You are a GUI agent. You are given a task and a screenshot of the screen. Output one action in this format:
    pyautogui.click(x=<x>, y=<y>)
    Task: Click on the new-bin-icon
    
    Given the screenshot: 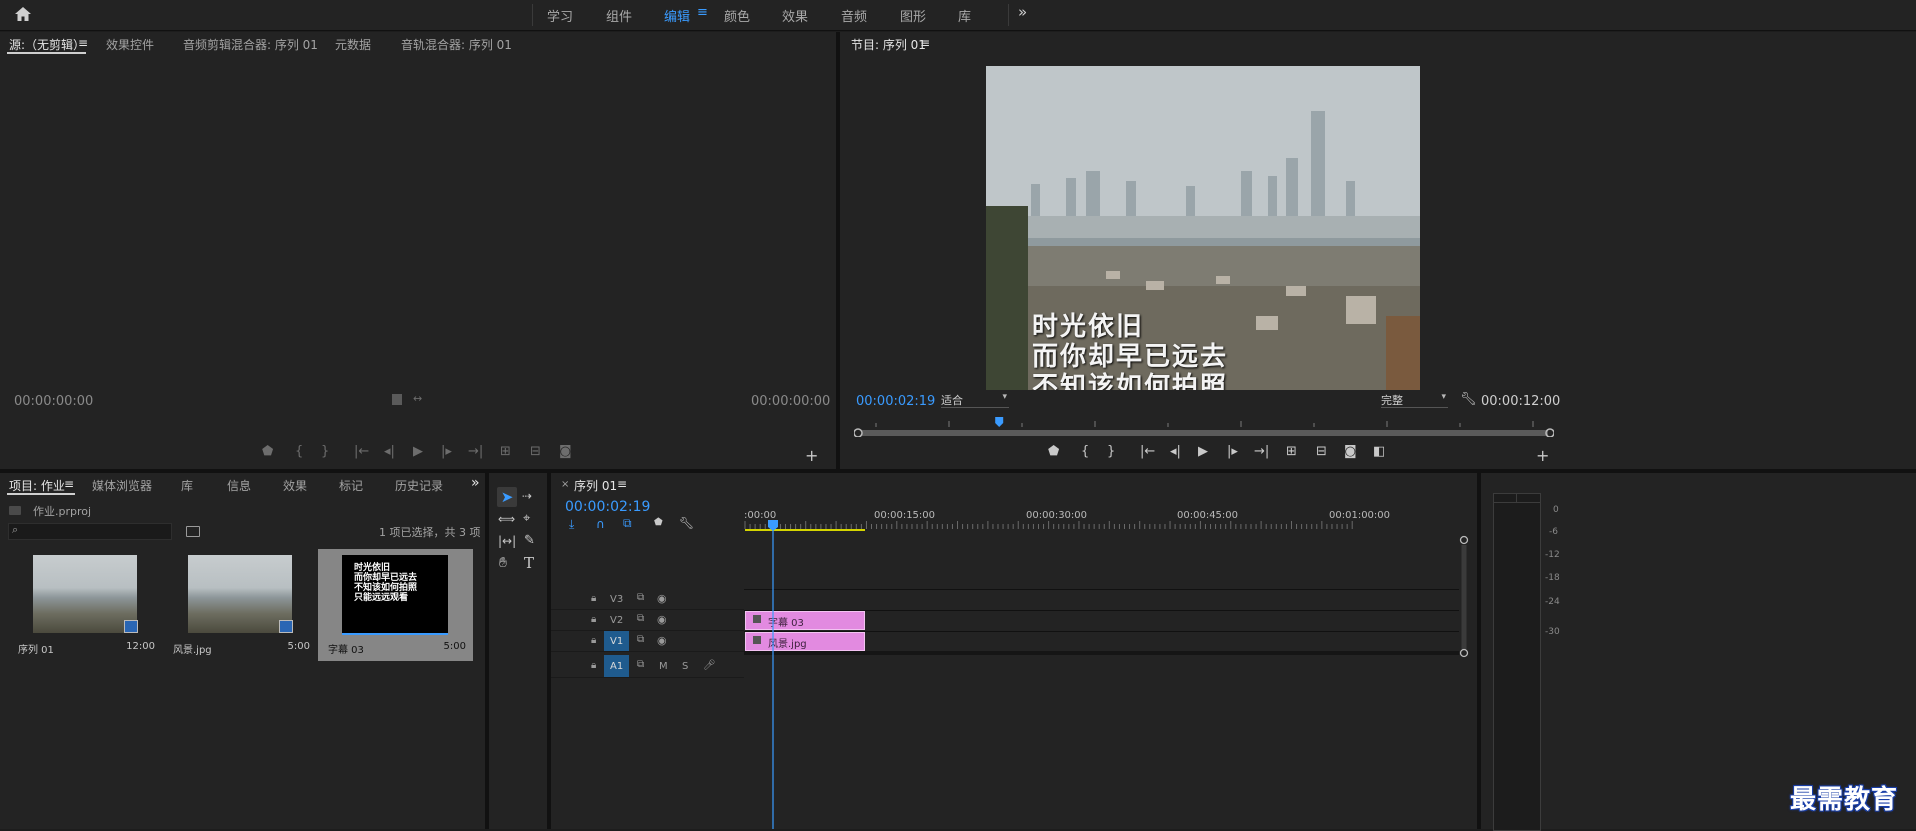 What is the action you would take?
    pyautogui.click(x=193, y=531)
    